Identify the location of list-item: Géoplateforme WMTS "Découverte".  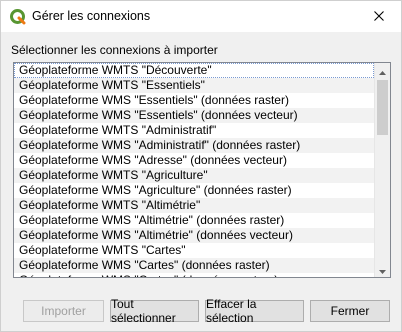
(194, 70).